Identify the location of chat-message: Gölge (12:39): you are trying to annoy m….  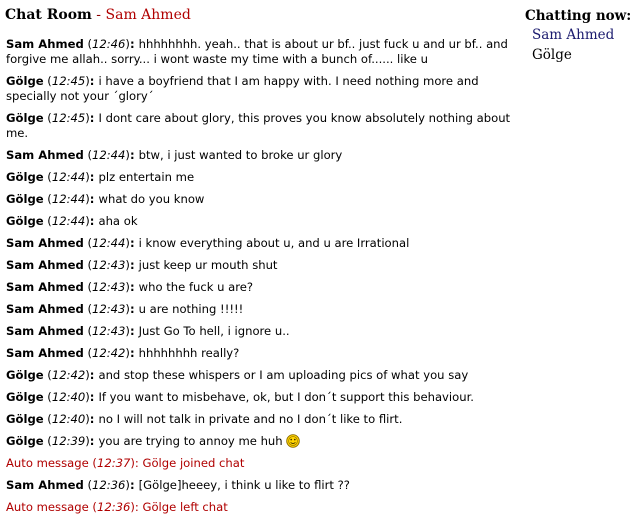
(259, 441).